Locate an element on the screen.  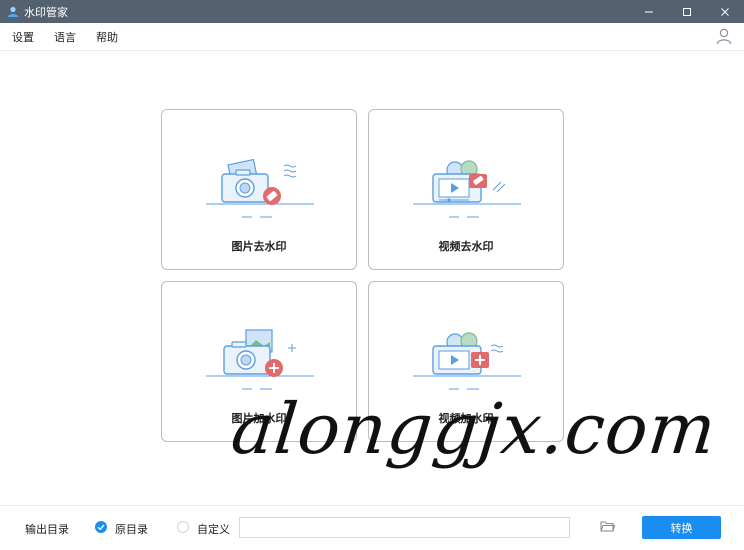
video-add-watermark-icon is located at coordinates (467, 361).